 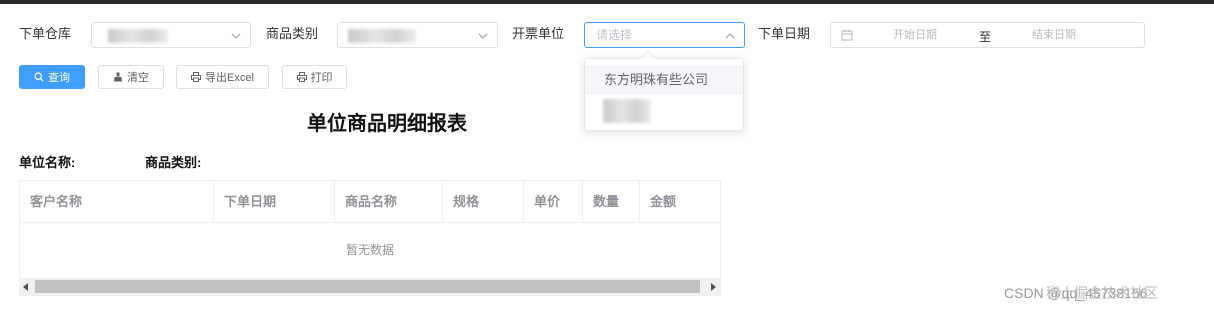 I want to click on clear-label: 清空, so click(x=138, y=78).